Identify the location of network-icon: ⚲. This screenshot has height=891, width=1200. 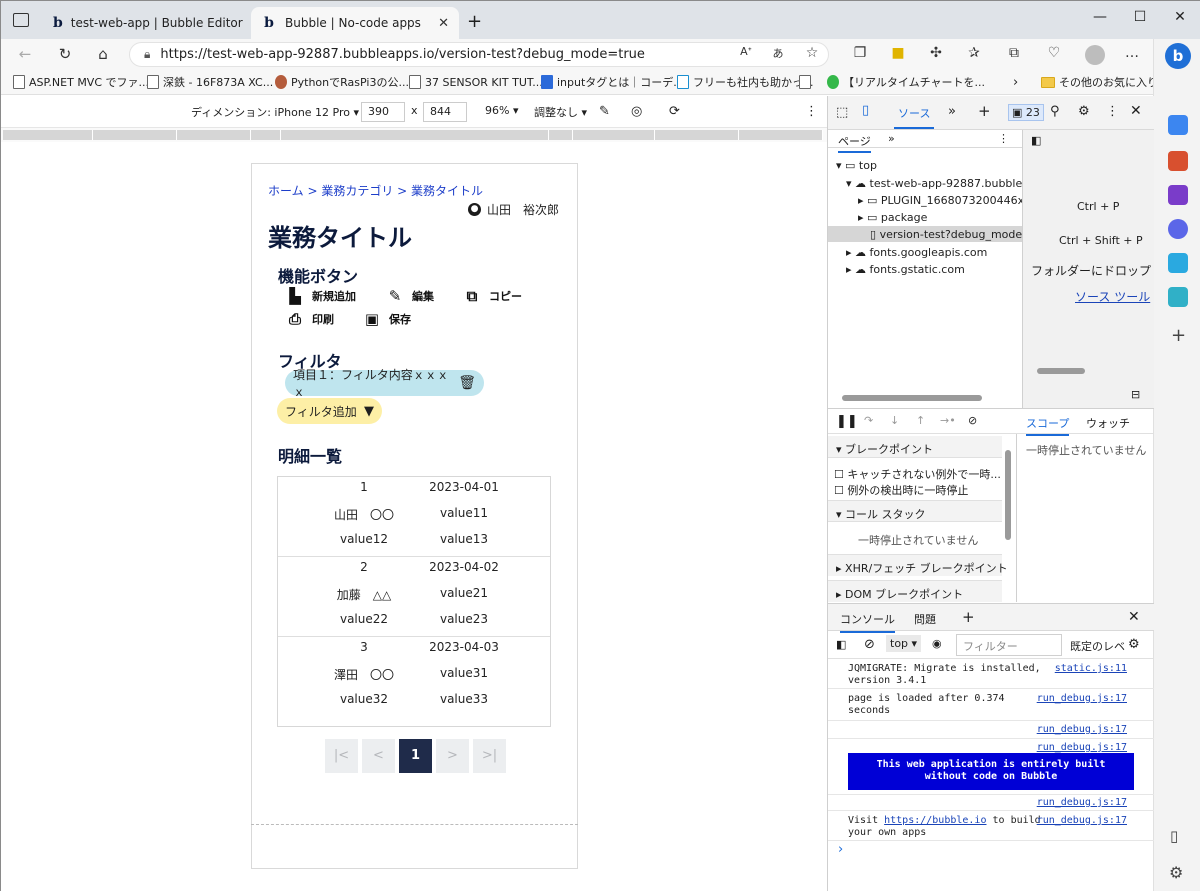
(1055, 111).